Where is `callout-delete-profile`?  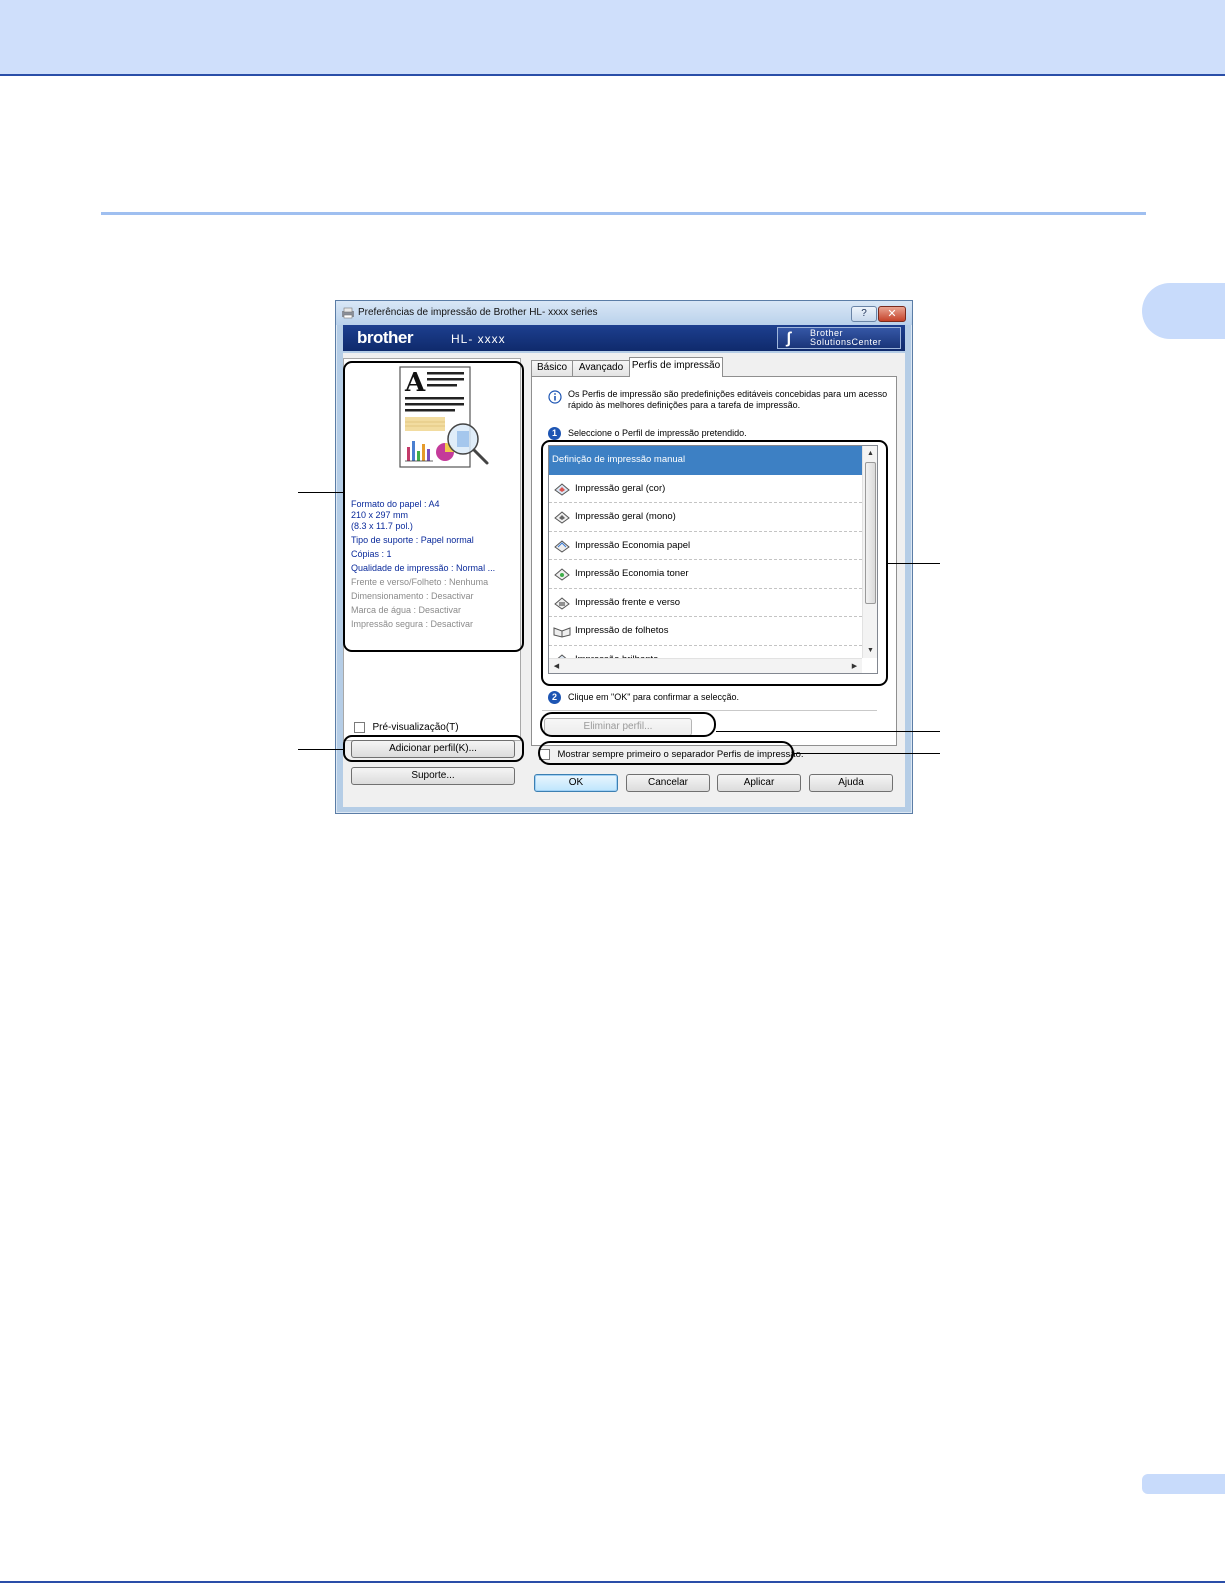 callout-delete-profile is located at coordinates (628, 724).